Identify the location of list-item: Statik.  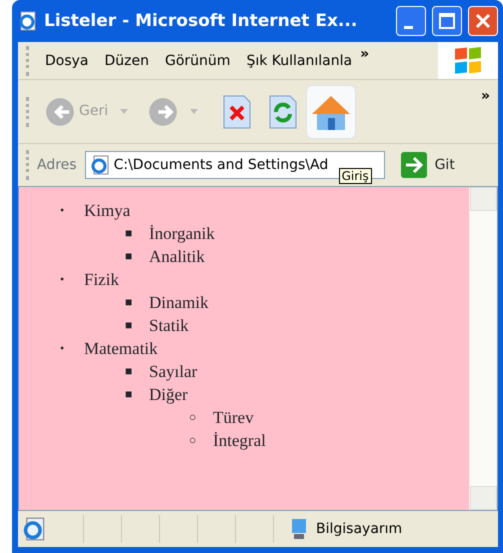
(169, 325).